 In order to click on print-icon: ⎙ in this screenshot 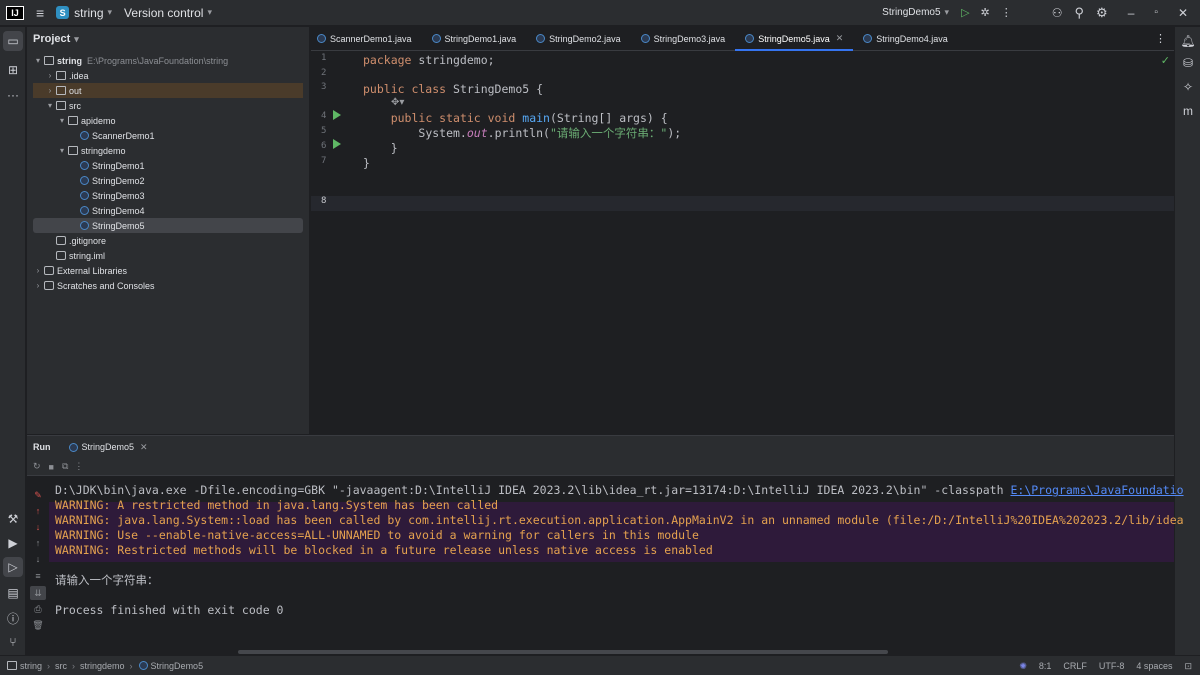, I will do `click(38, 609)`.